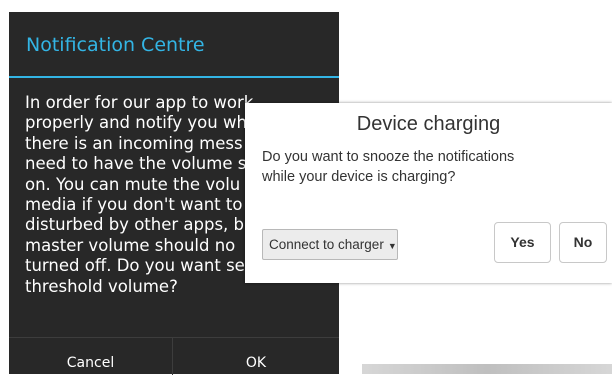  What do you see at coordinates (134, 205) in the screenshot?
I see `message-line: media if you don't want to` at bounding box center [134, 205].